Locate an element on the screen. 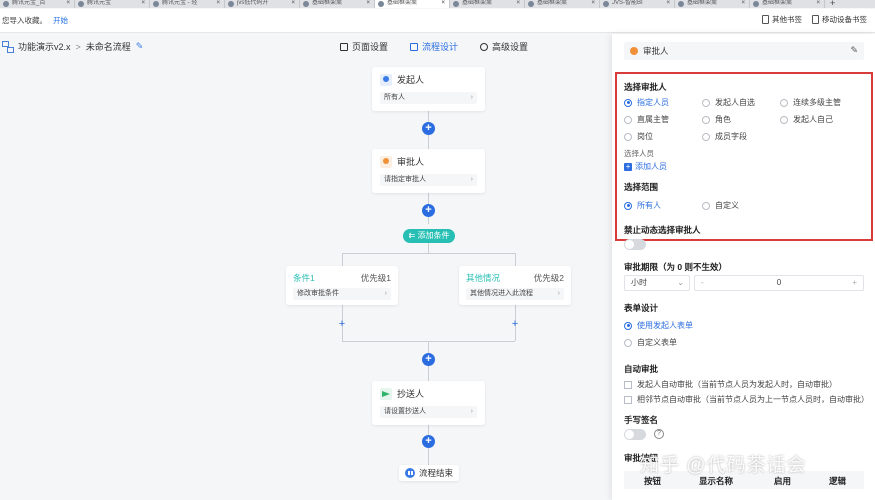 The height and width of the screenshot is (500, 875). user-icon is located at coordinates (634, 51).